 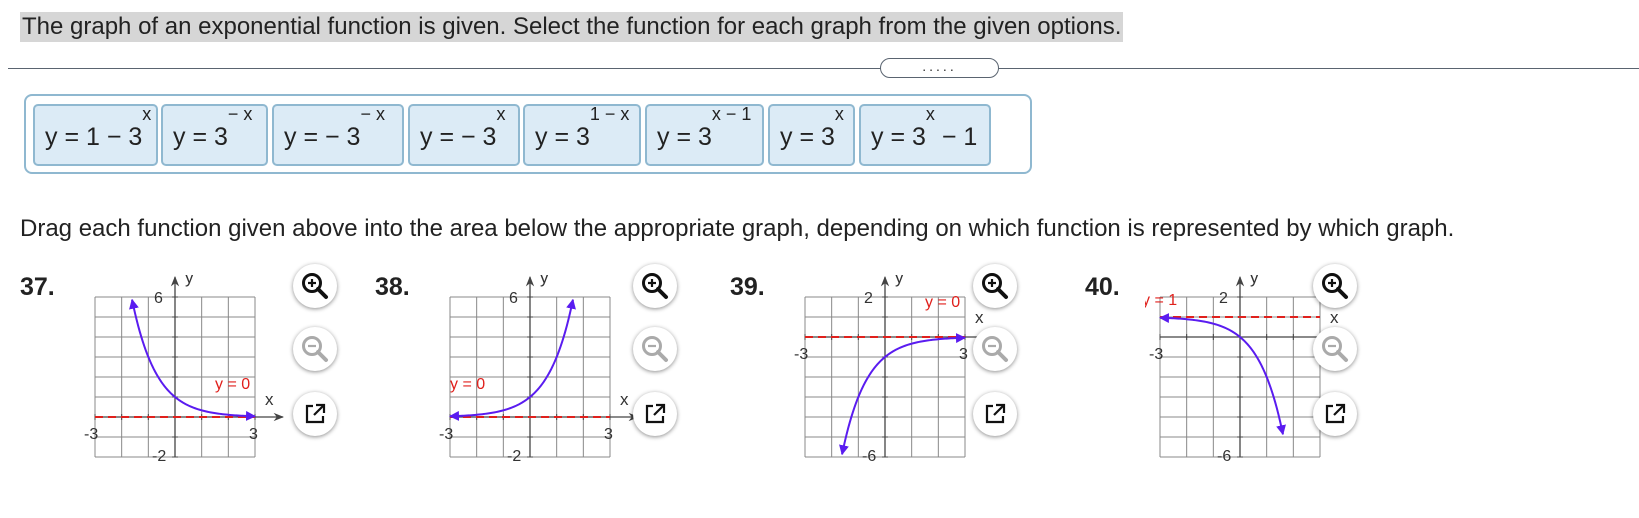 What do you see at coordinates (539, 370) in the screenshot?
I see `graph-38: y x -3 3 6 -2 y = 0` at bounding box center [539, 370].